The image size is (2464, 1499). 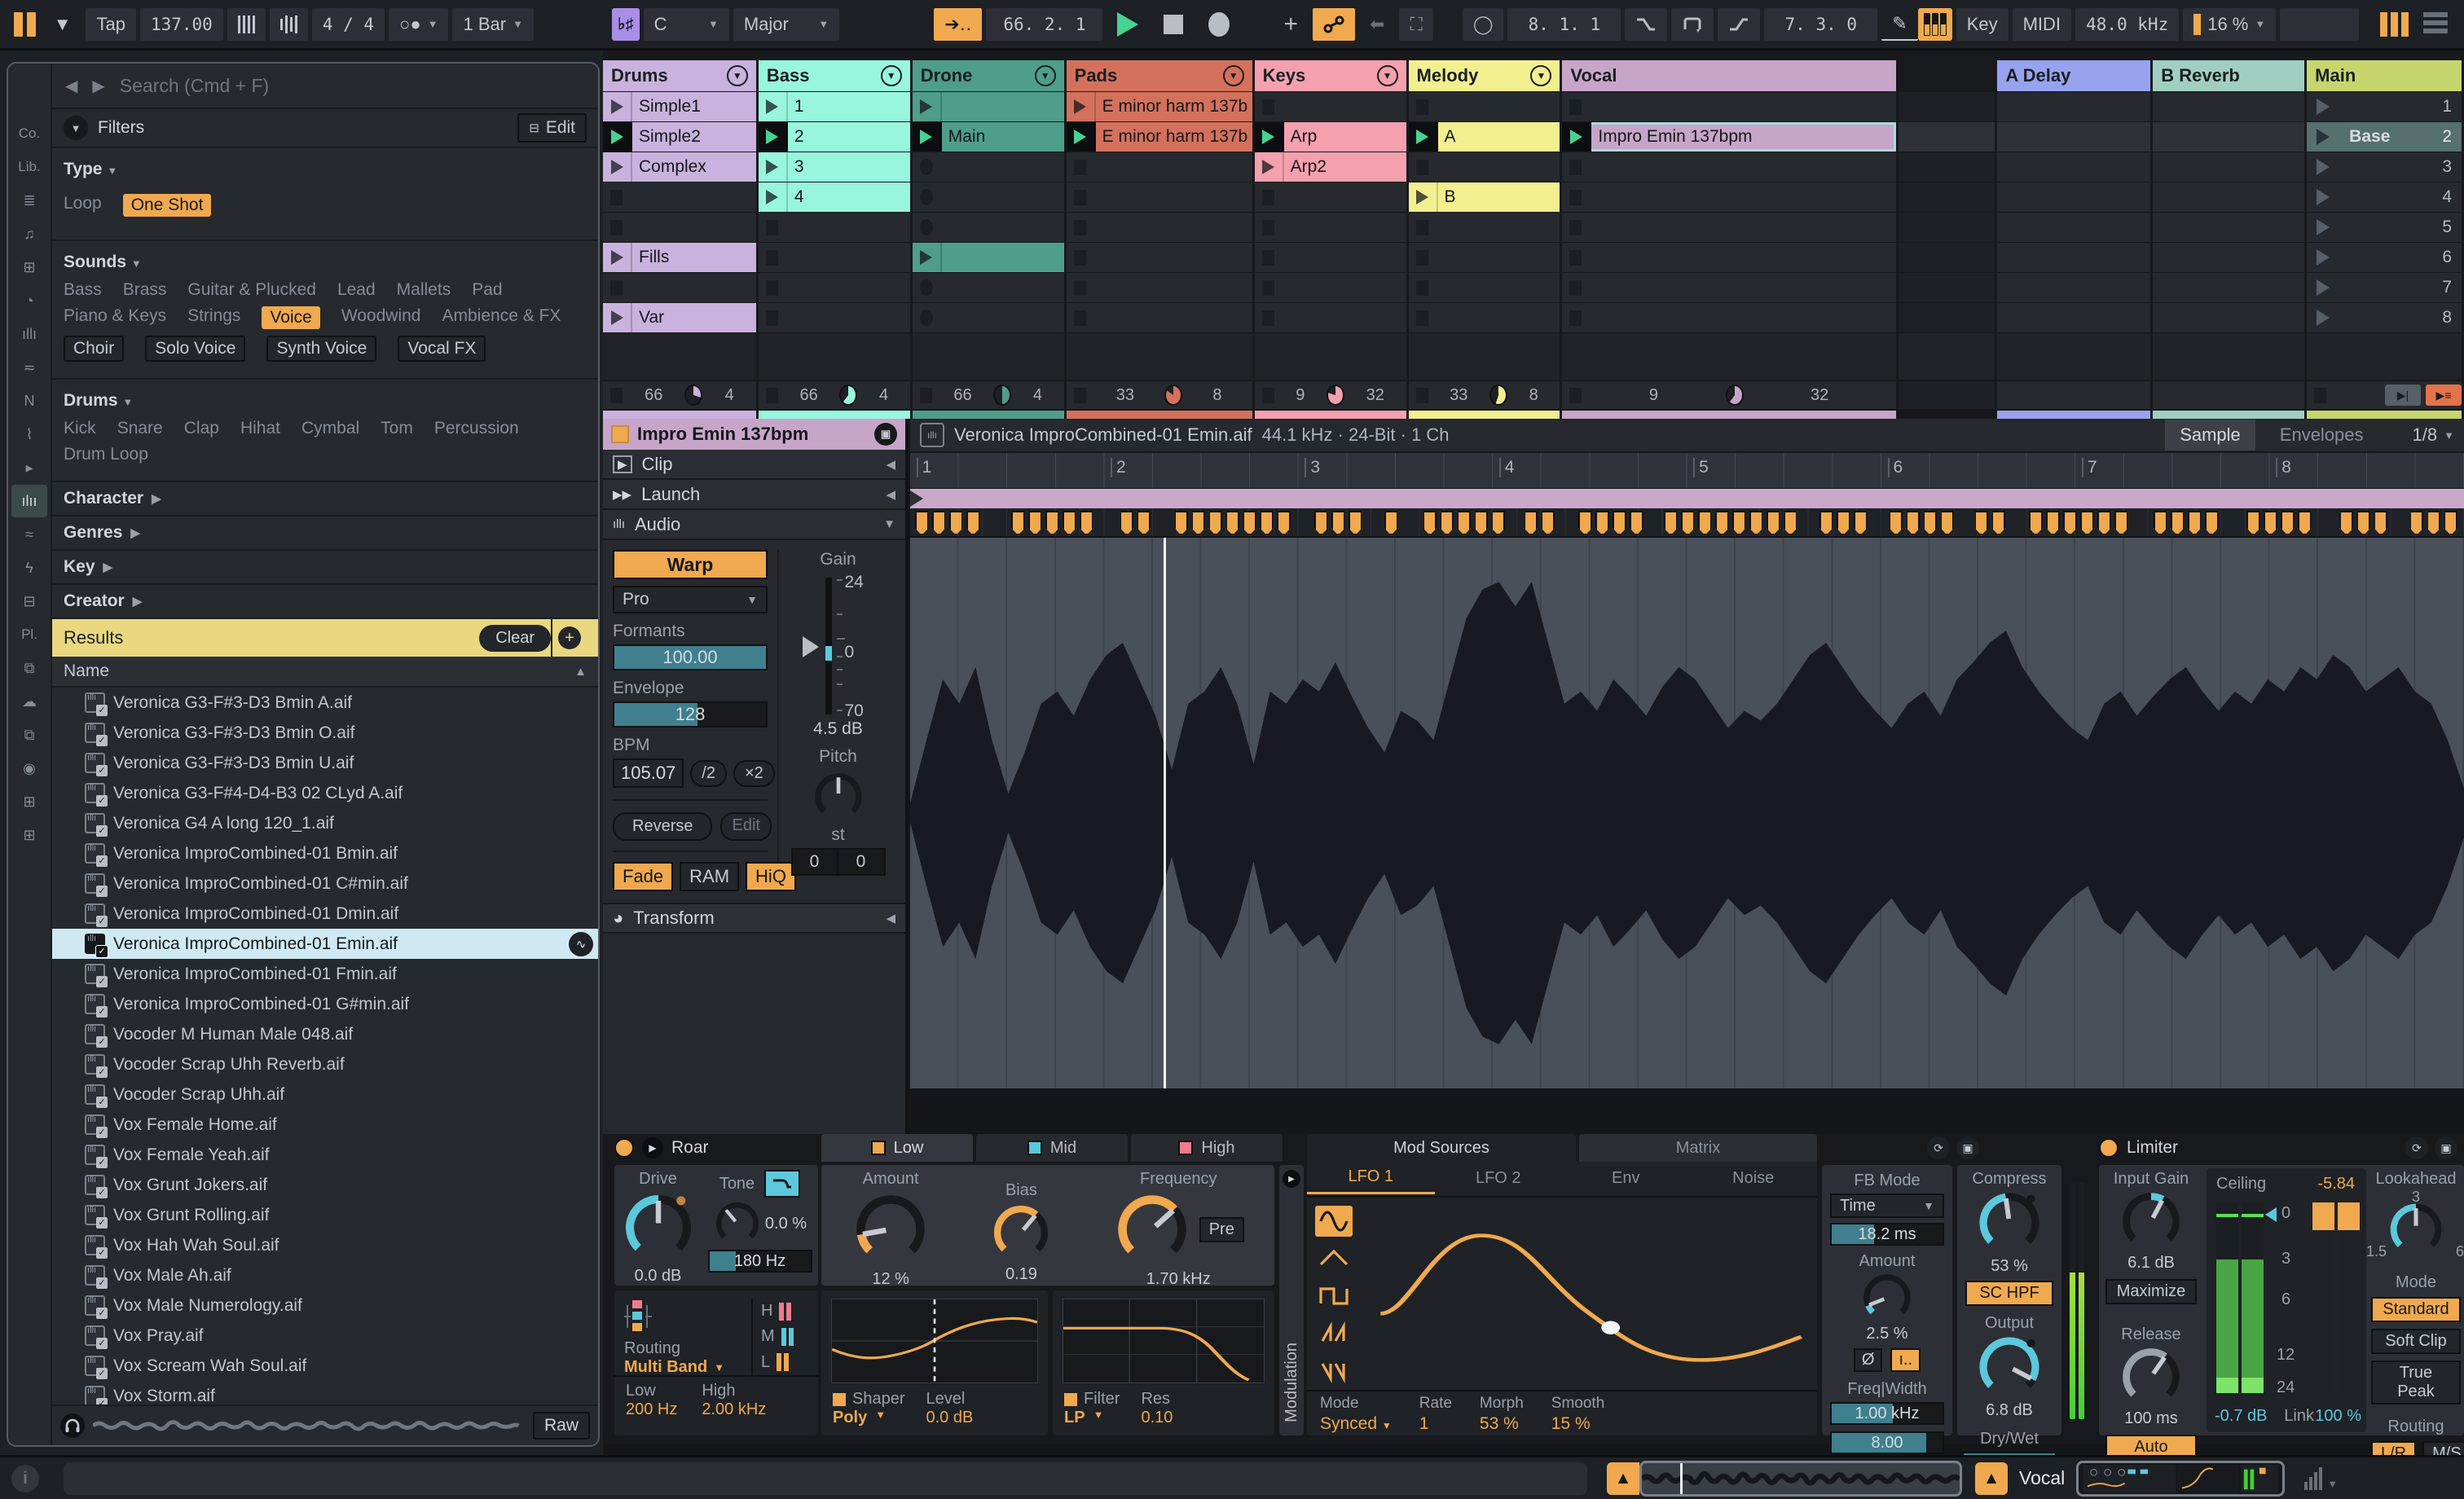 What do you see at coordinates (1152, 1229) in the screenshot?
I see `band-frequency-knob` at bounding box center [1152, 1229].